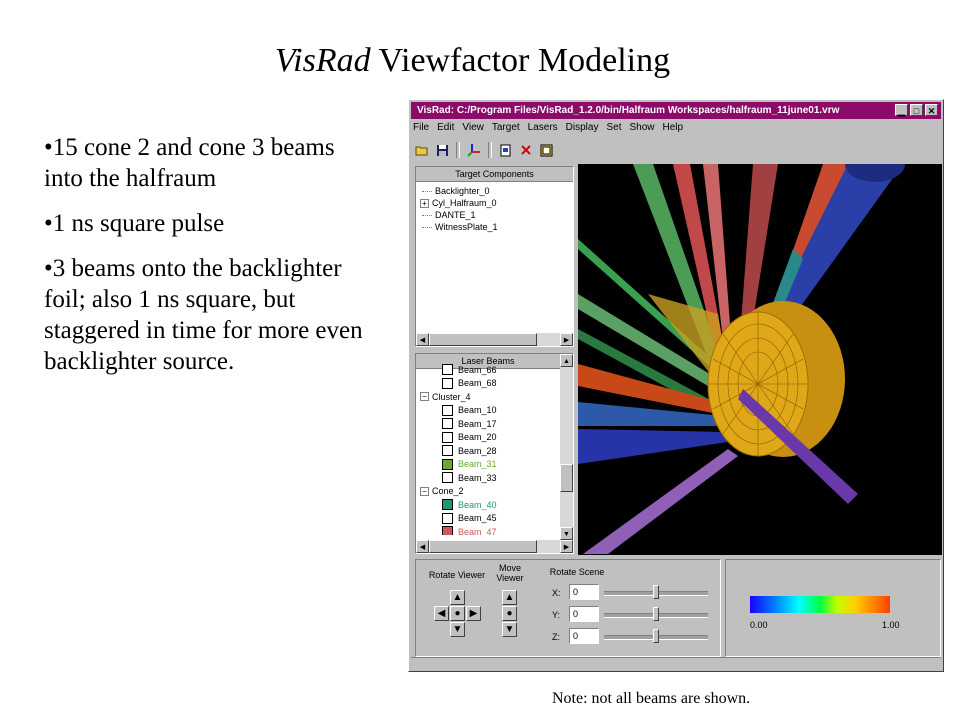 This screenshot has width=960, height=720. What do you see at coordinates (445, 128) in the screenshot?
I see `menu-edit: Edit` at bounding box center [445, 128].